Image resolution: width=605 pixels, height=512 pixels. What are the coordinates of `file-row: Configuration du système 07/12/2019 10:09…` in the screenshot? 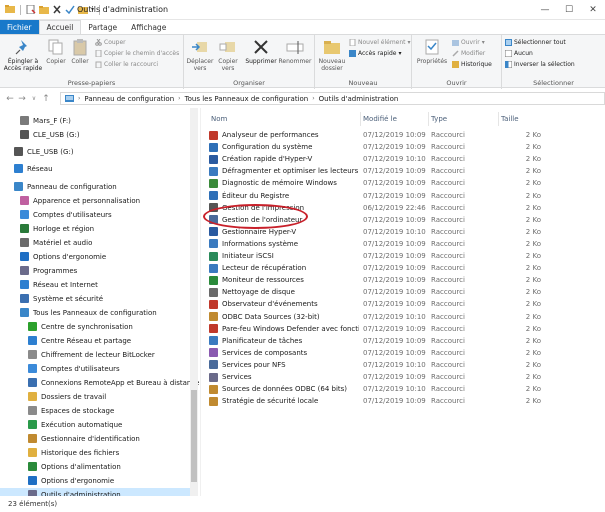 It's located at (404, 147).